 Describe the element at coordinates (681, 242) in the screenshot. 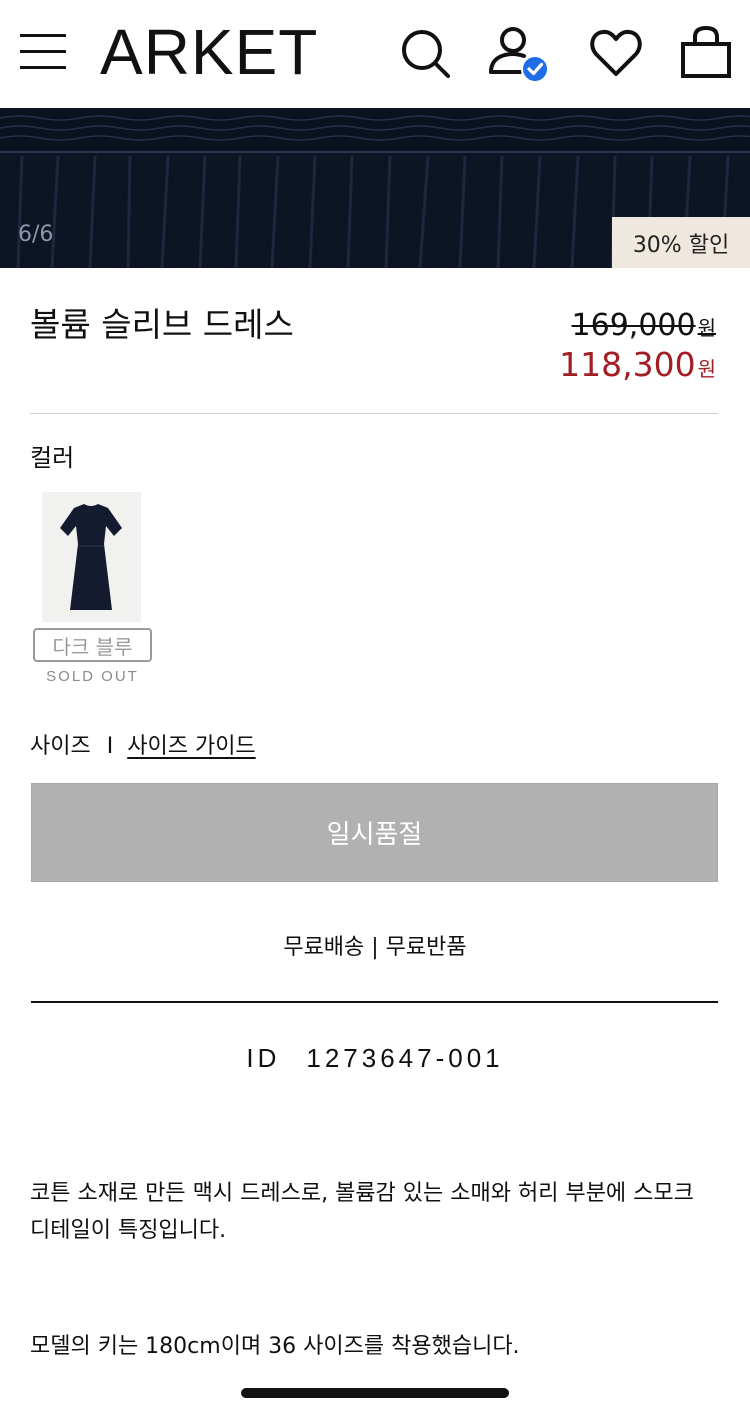

I see `discount-badge: 30% 할인` at that location.